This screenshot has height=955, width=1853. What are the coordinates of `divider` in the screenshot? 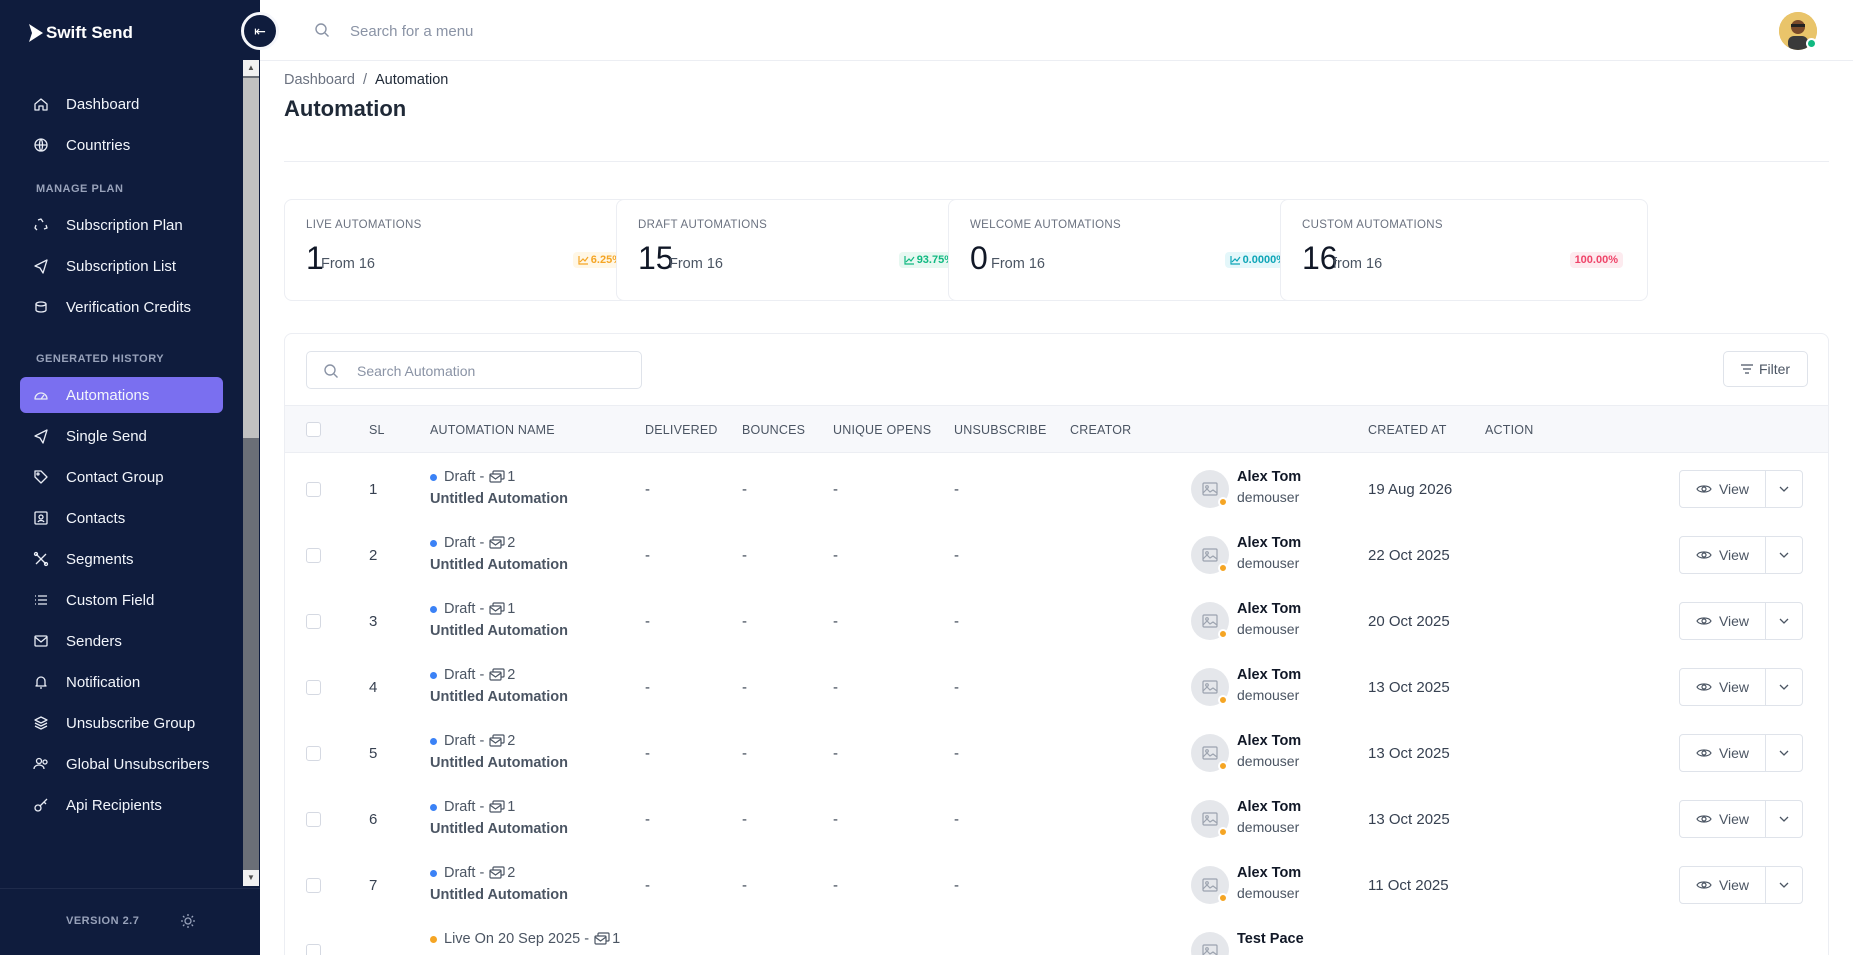 It's located at (1056, 161).